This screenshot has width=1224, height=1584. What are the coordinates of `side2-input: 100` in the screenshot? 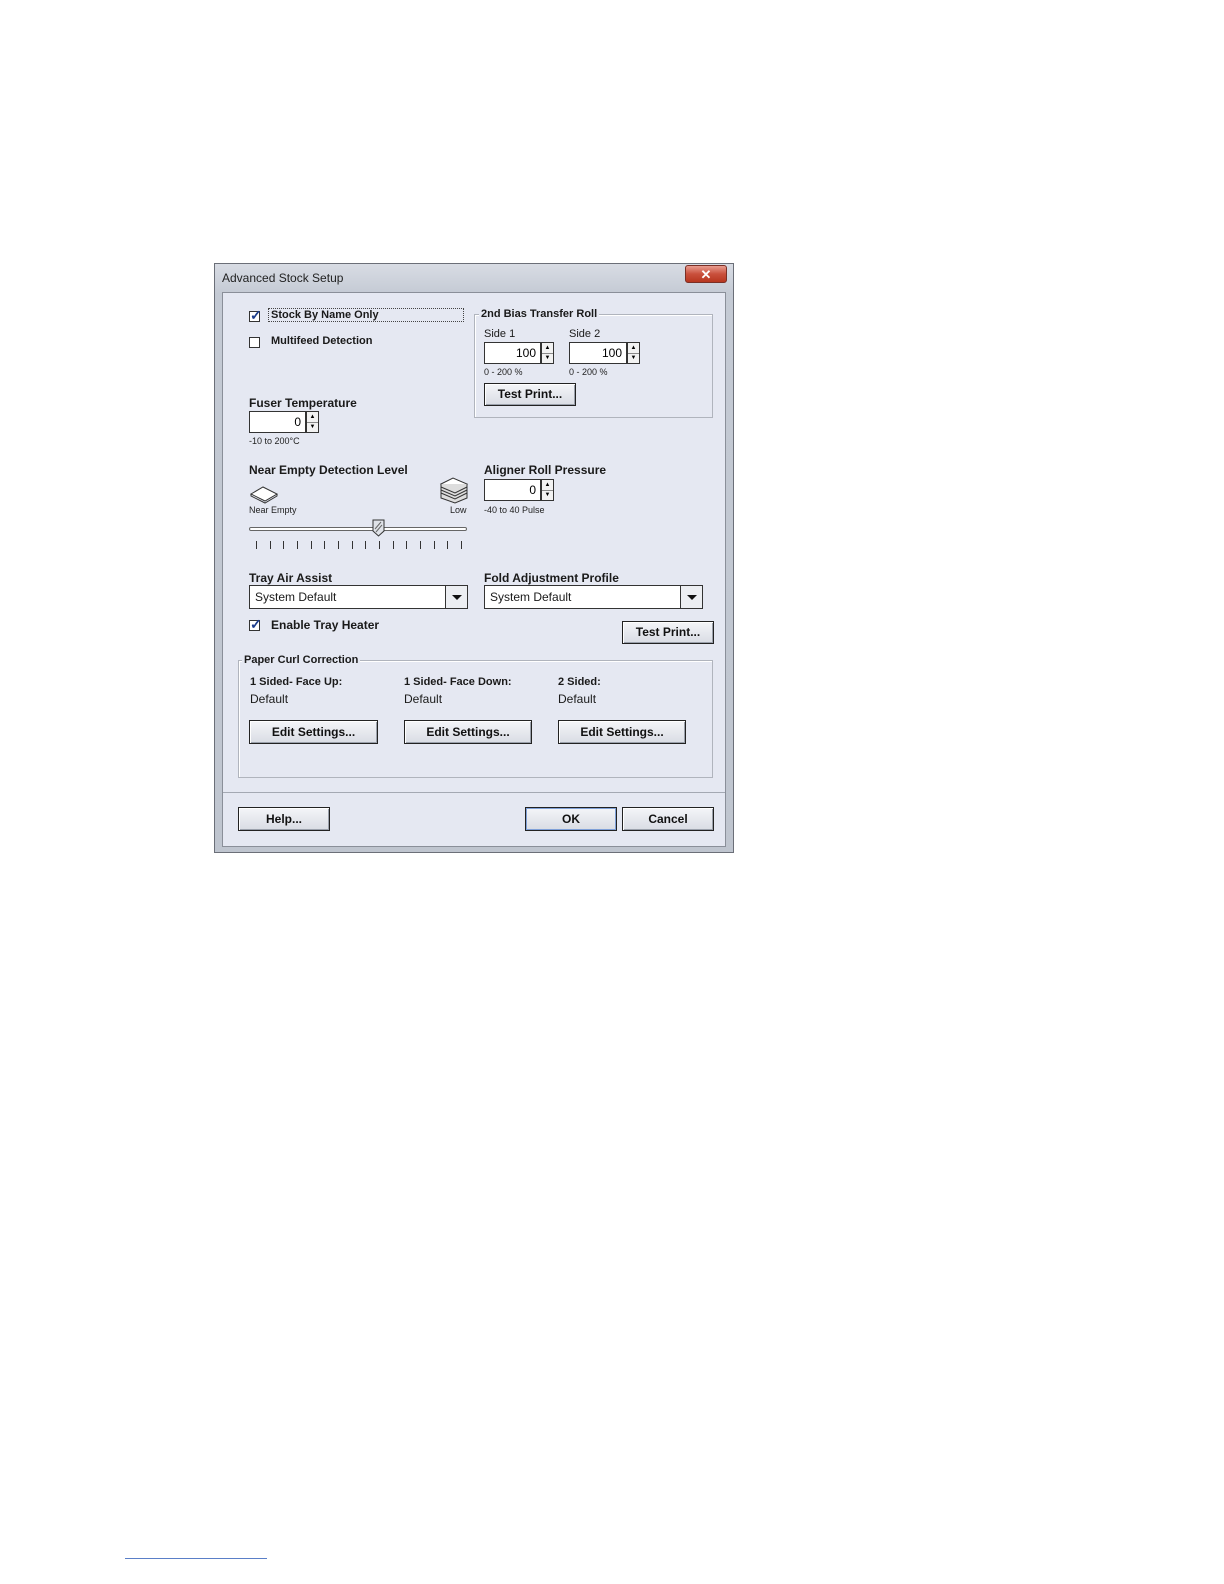 It's located at (598, 353).